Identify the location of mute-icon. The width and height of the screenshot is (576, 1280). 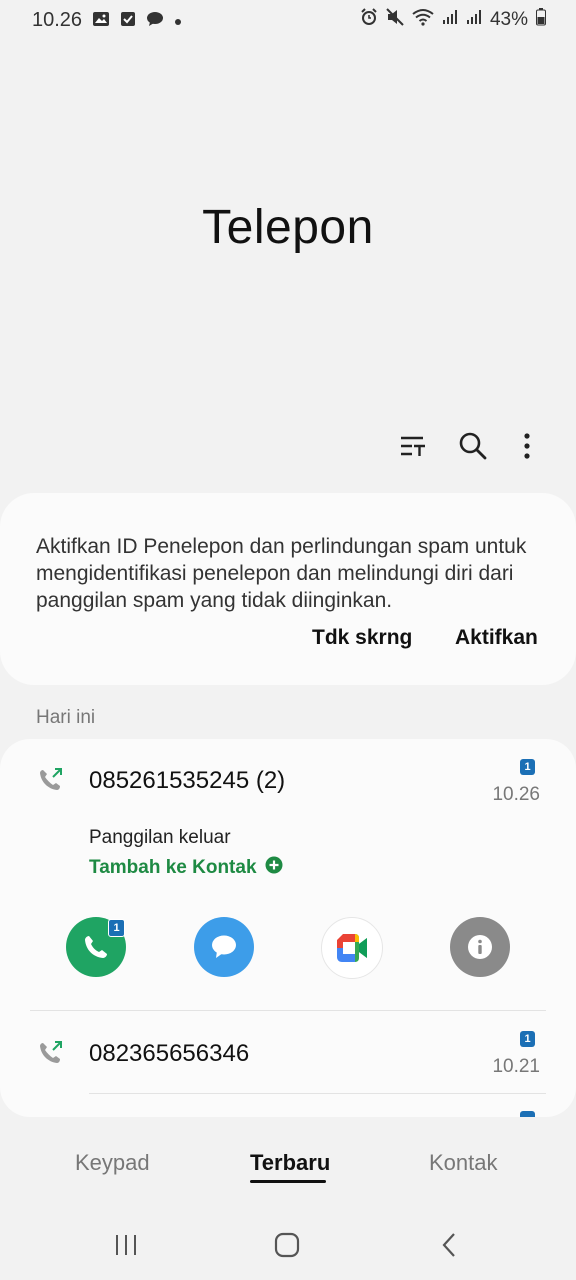
(395, 20).